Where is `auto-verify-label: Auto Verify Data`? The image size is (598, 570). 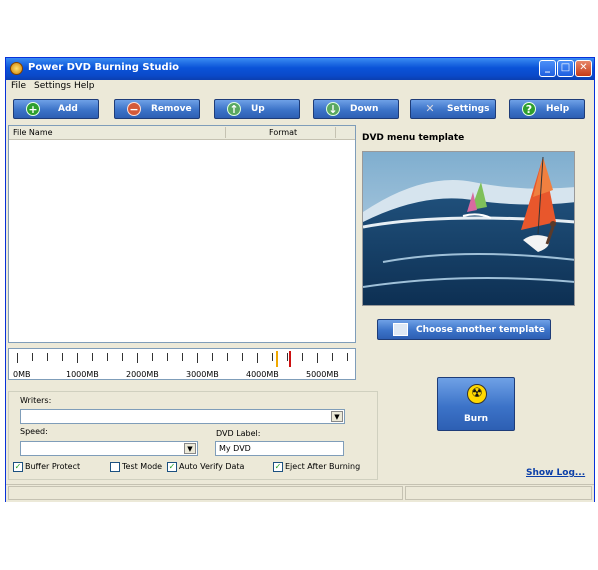 auto-verify-label: Auto Verify Data is located at coordinates (212, 466).